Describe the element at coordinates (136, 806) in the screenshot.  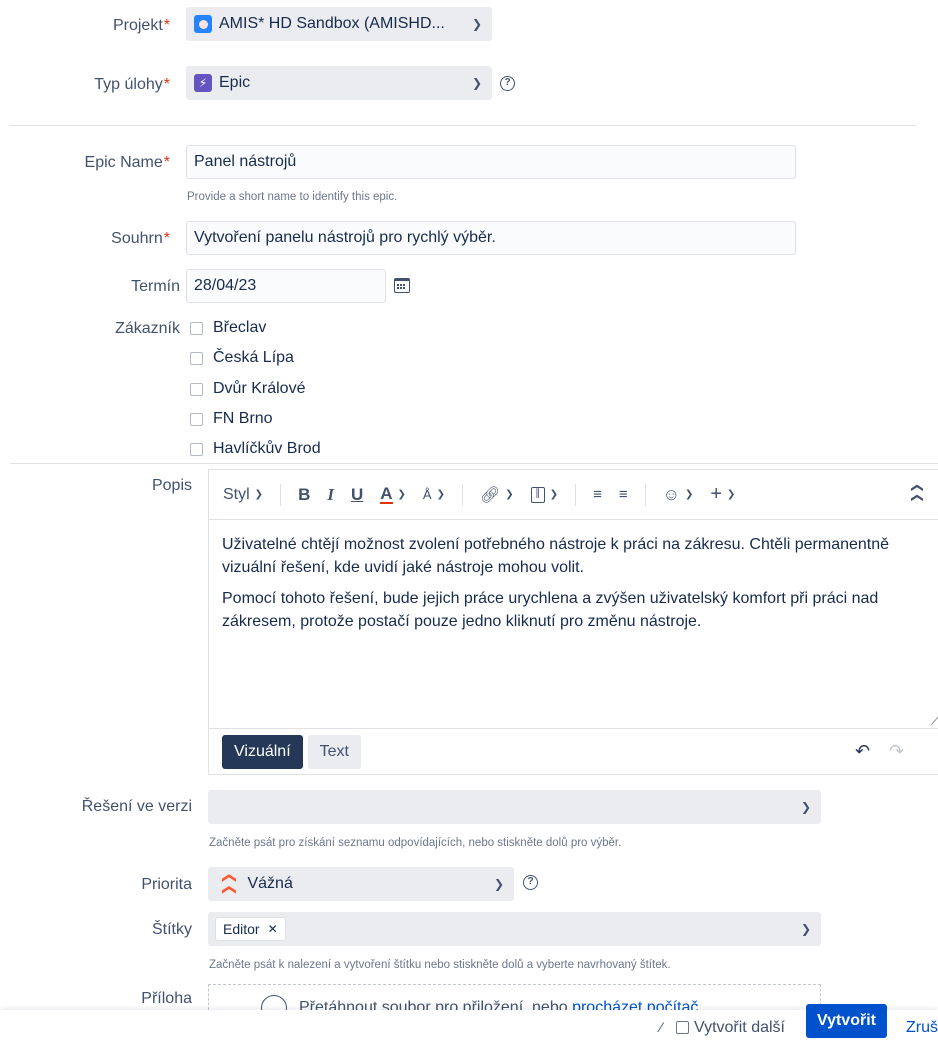
I see `fix-version-label: Řešení ve verzi` at that location.